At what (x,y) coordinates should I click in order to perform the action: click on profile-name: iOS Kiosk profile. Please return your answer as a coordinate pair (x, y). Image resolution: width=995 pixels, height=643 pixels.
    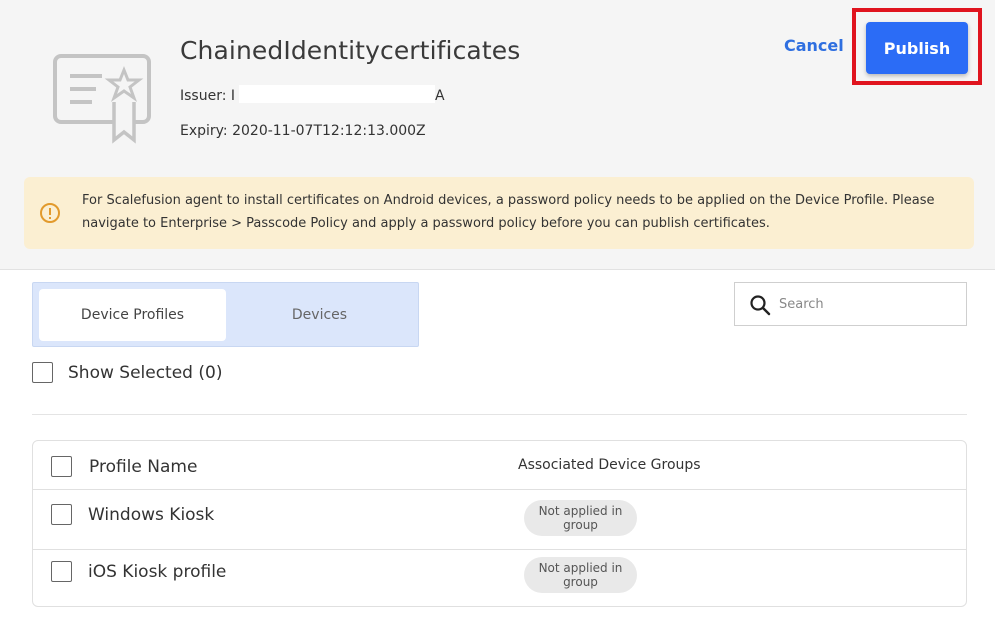
    Looking at the image, I should click on (157, 572).